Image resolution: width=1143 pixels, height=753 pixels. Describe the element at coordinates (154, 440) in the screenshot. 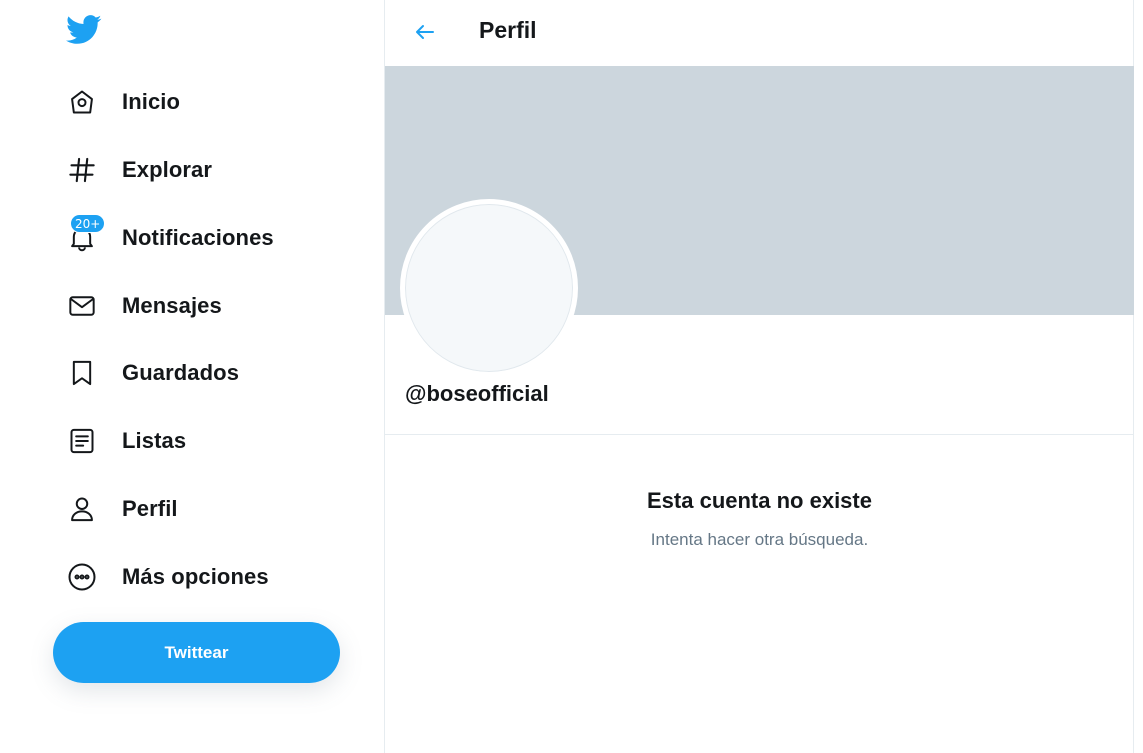

I see `sidebar-item-label: Listas` at that location.